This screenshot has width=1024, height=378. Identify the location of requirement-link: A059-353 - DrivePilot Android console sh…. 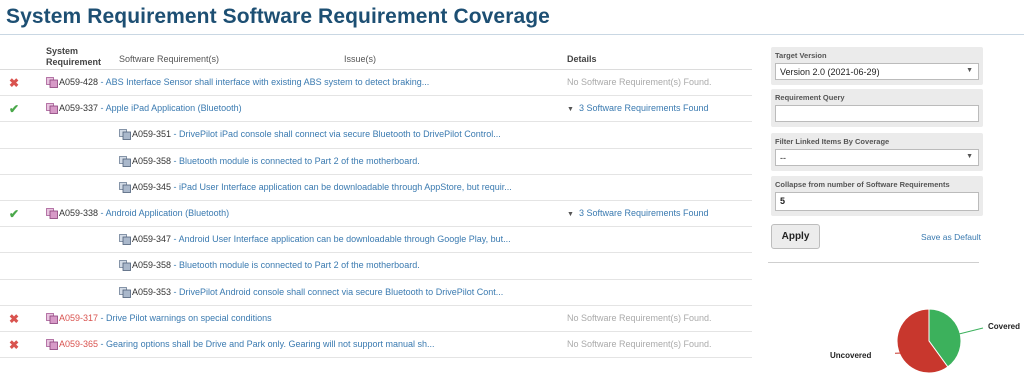
(317, 292).